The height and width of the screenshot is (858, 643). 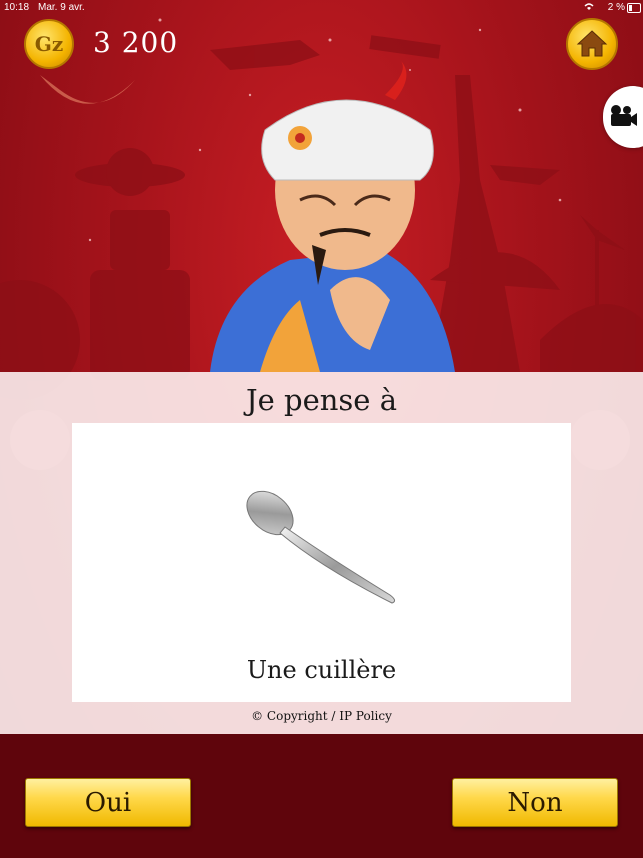 What do you see at coordinates (321, 400) in the screenshot?
I see `result-title: Je pense à` at bounding box center [321, 400].